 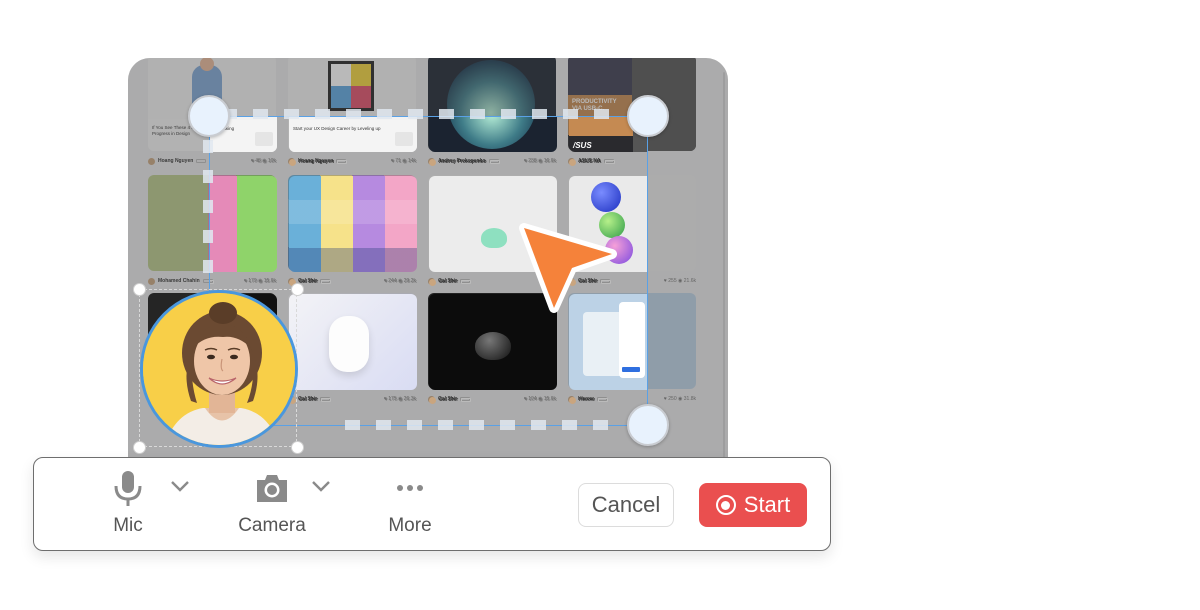 I want to click on author-name: Hiwow, so click(x=587, y=400).